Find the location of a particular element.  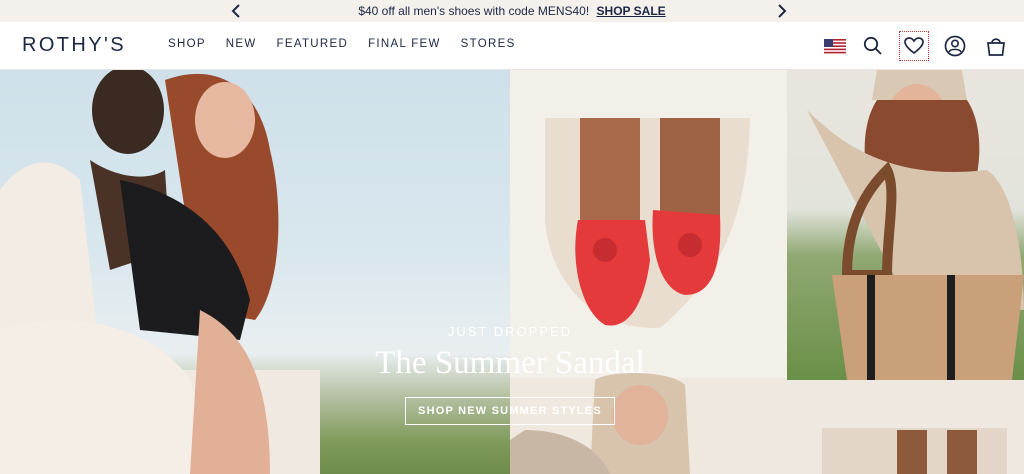

search-icon is located at coordinates (872, 45).